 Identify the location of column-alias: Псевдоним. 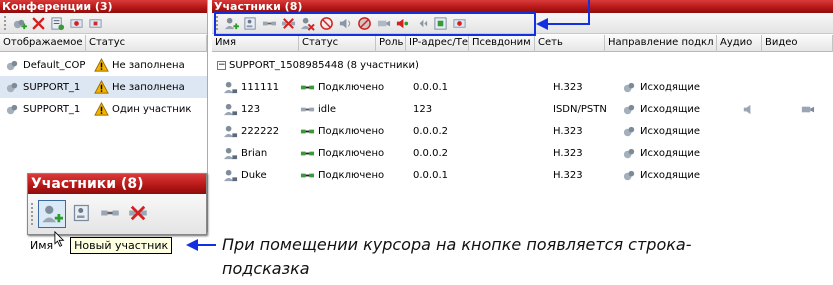
(502, 43).